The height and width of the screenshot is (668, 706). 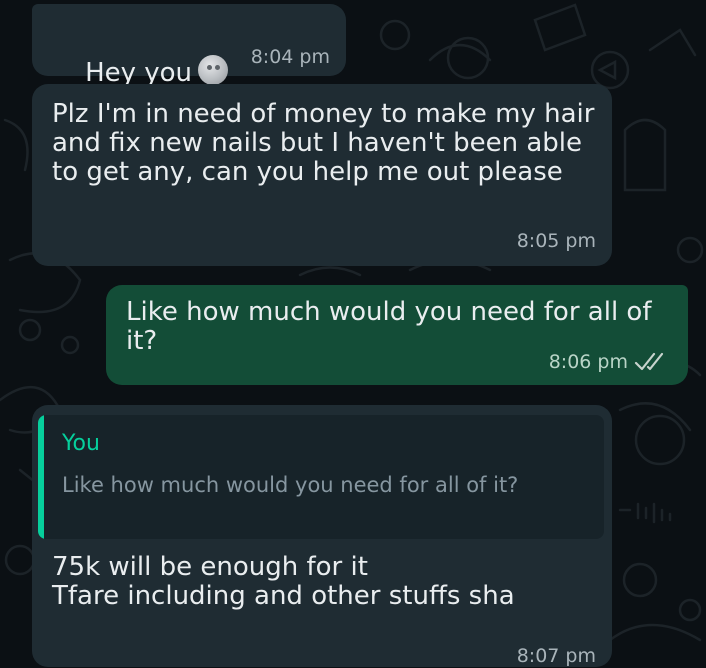 I want to click on quote-accent-bar, so click(x=41, y=477).